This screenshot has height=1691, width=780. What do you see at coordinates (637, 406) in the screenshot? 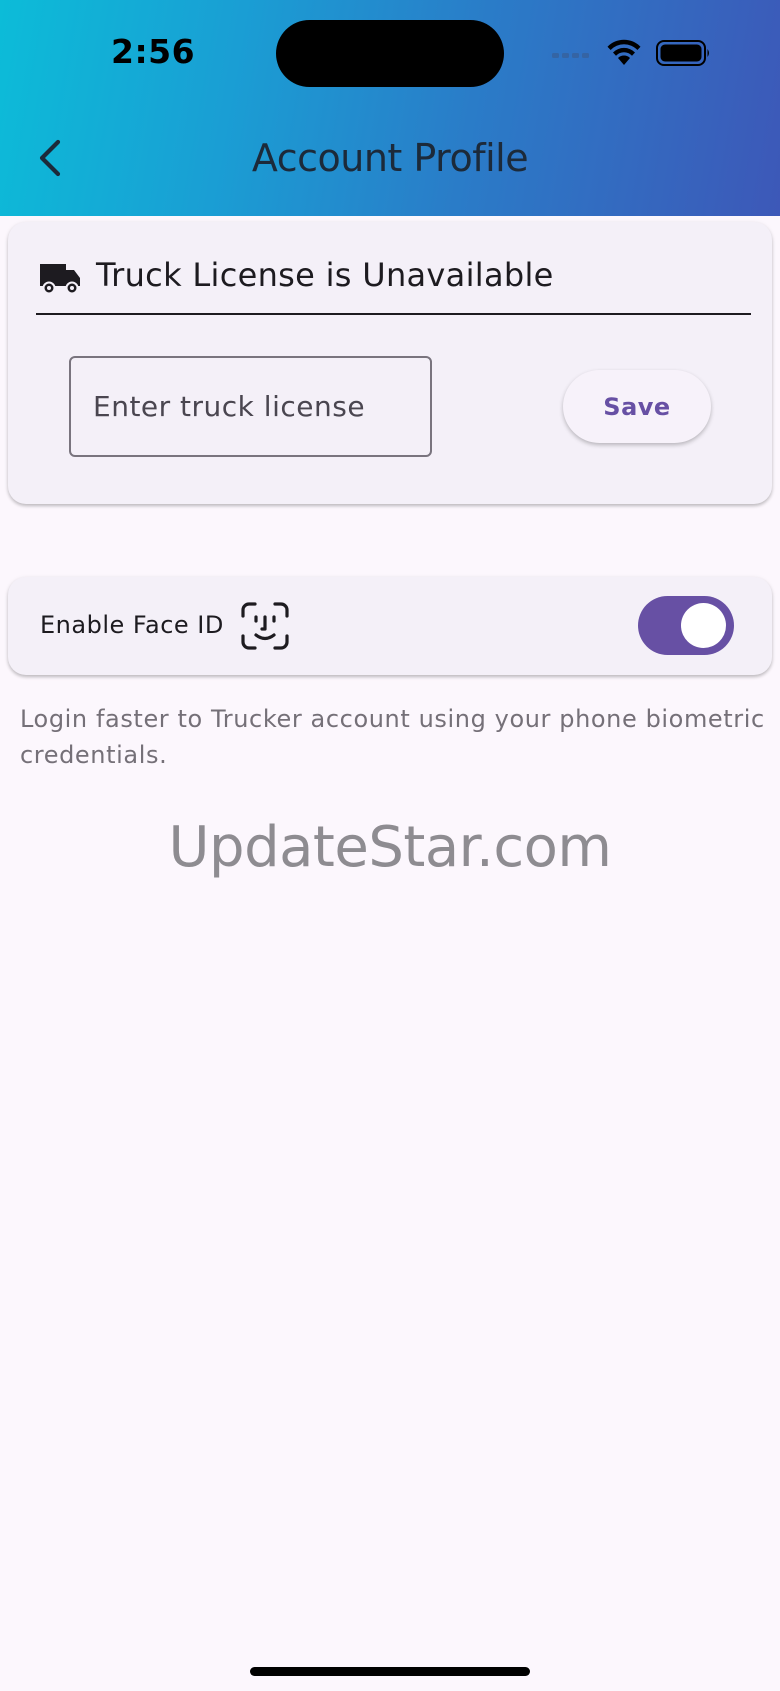
I see `save-button: Save` at bounding box center [637, 406].